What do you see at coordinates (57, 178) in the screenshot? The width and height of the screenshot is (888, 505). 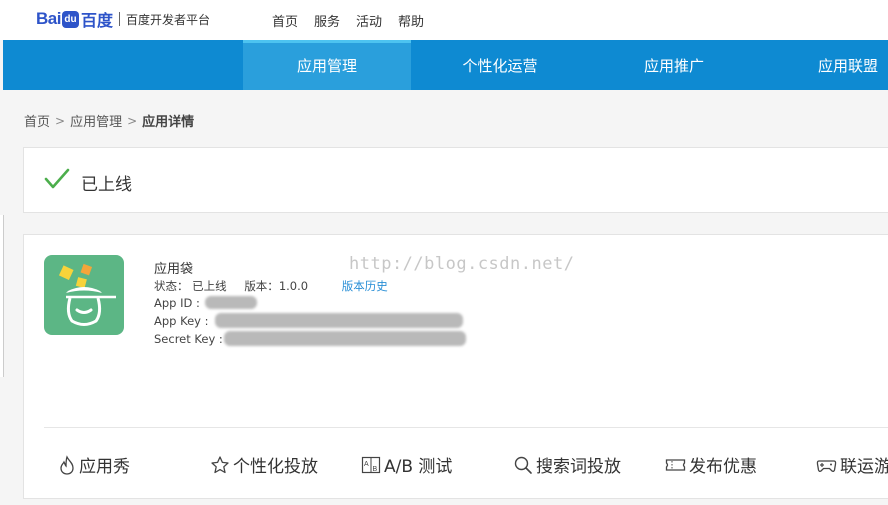 I see `check-icon` at bounding box center [57, 178].